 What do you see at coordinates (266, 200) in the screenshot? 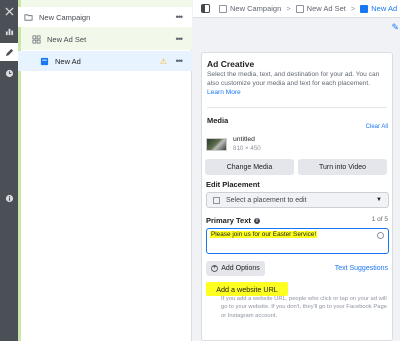
I see `placement-select-value: Select a placement to edit` at bounding box center [266, 200].